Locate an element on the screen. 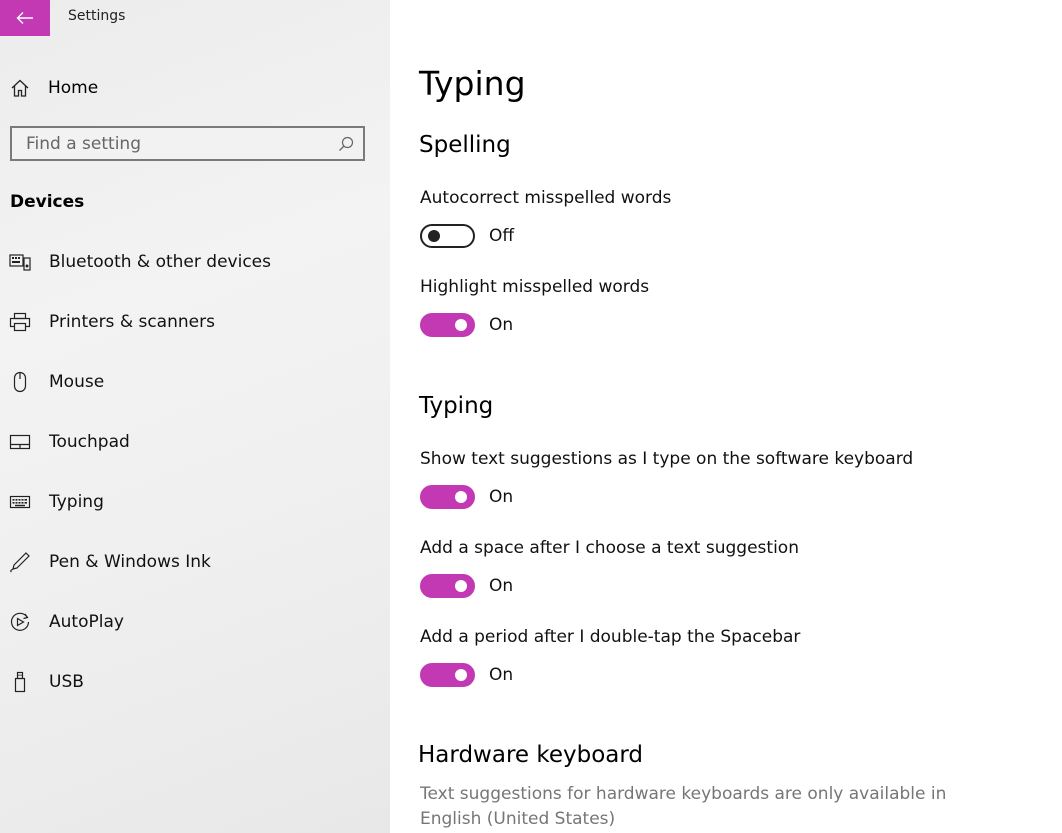 The height and width of the screenshot is (833, 1062). search-input is located at coordinates (169, 143).